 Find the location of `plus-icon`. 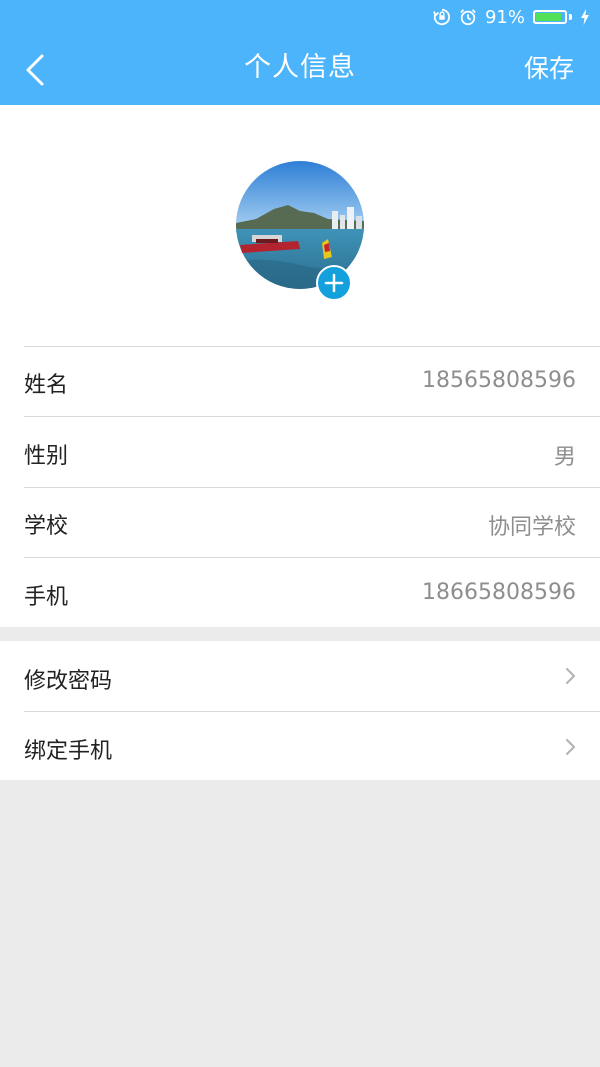

plus-icon is located at coordinates (334, 283).